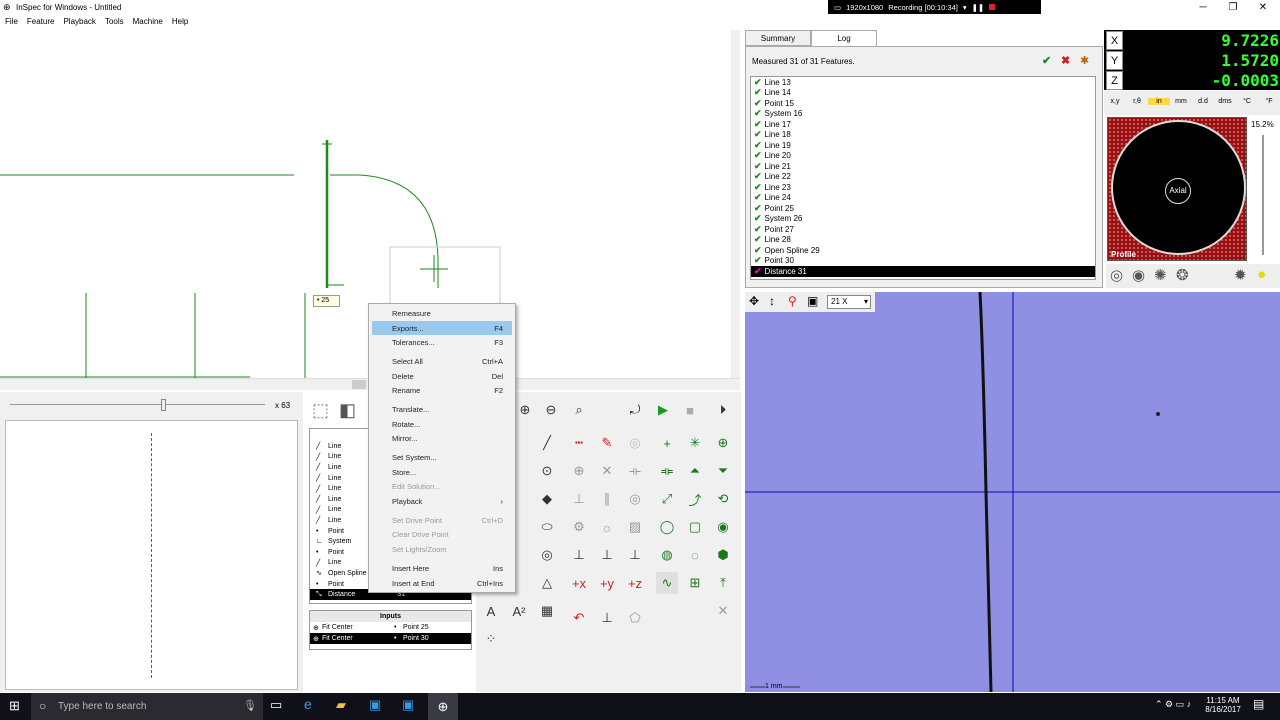  What do you see at coordinates (1182, 275) in the screenshot?
I see `sector-icon: ❂` at bounding box center [1182, 275].